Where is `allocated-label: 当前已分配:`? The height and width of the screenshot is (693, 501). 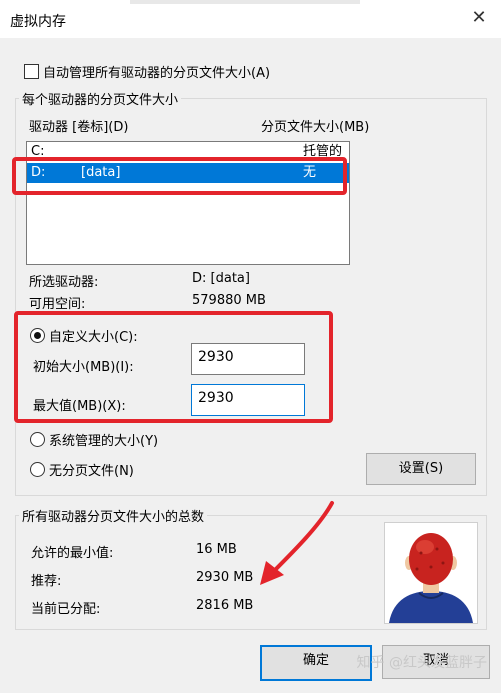
allocated-label: 当前已分配: is located at coordinates (66, 609).